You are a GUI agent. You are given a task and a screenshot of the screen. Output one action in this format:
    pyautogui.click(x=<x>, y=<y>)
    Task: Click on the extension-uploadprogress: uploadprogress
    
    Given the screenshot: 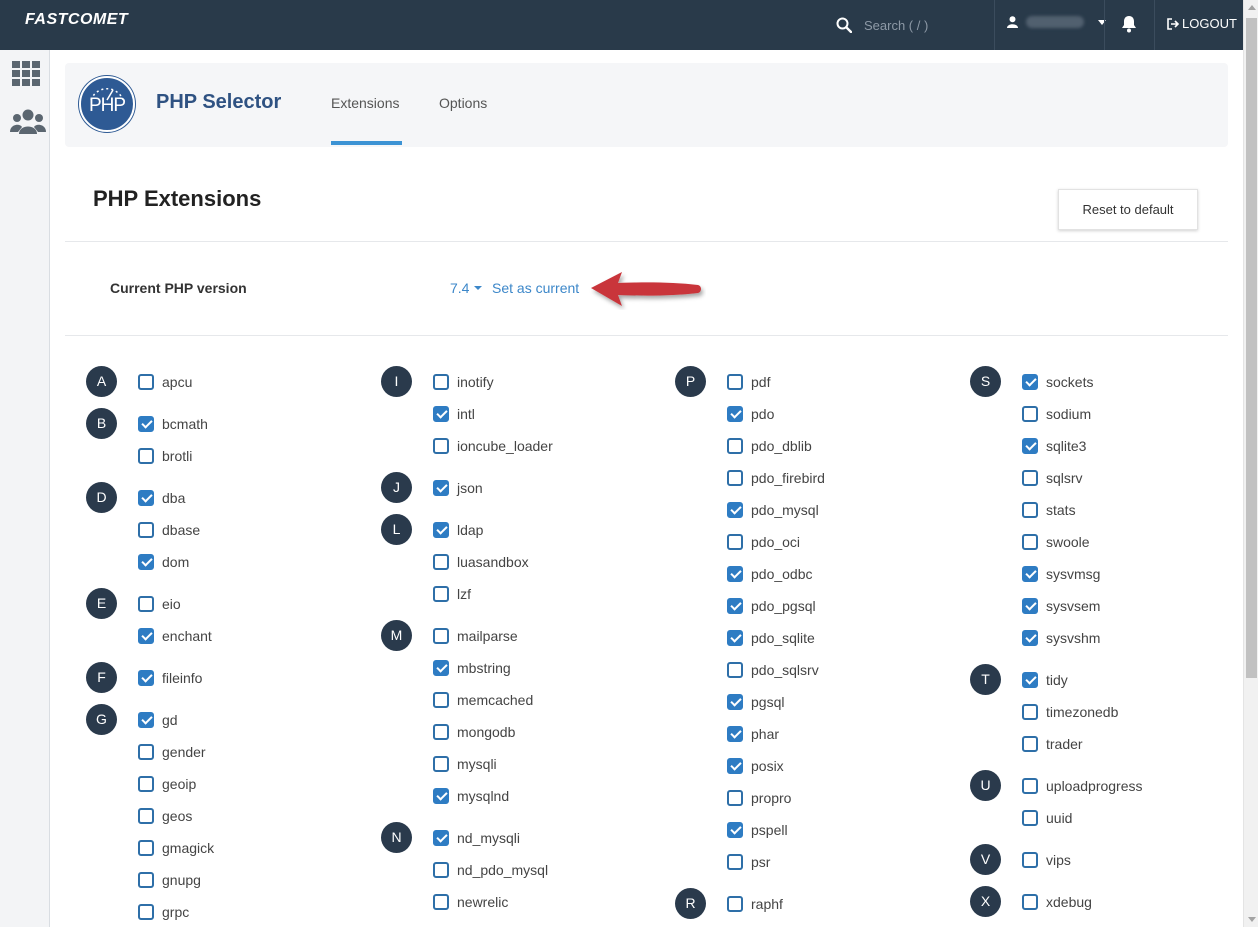 What is the action you would take?
    pyautogui.click(x=1082, y=786)
    